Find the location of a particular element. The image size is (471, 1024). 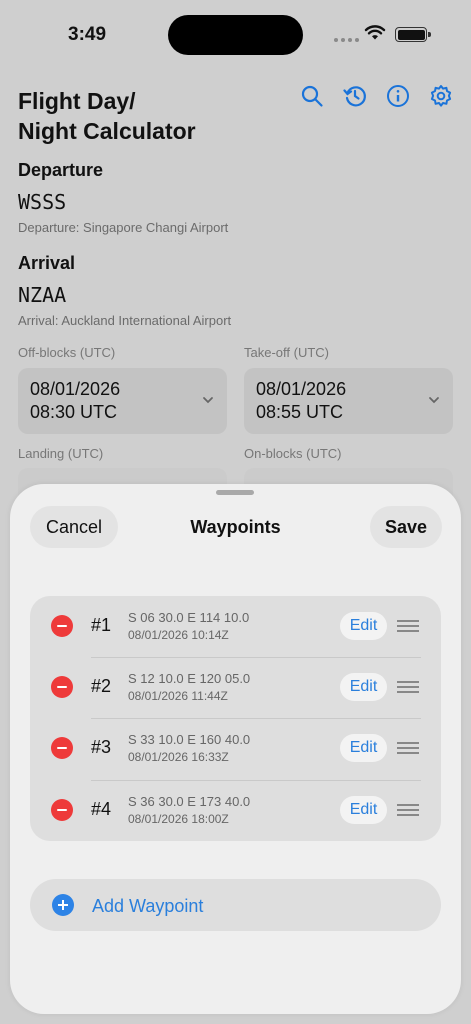

arrival-code-field: NZAA is located at coordinates (42, 295).